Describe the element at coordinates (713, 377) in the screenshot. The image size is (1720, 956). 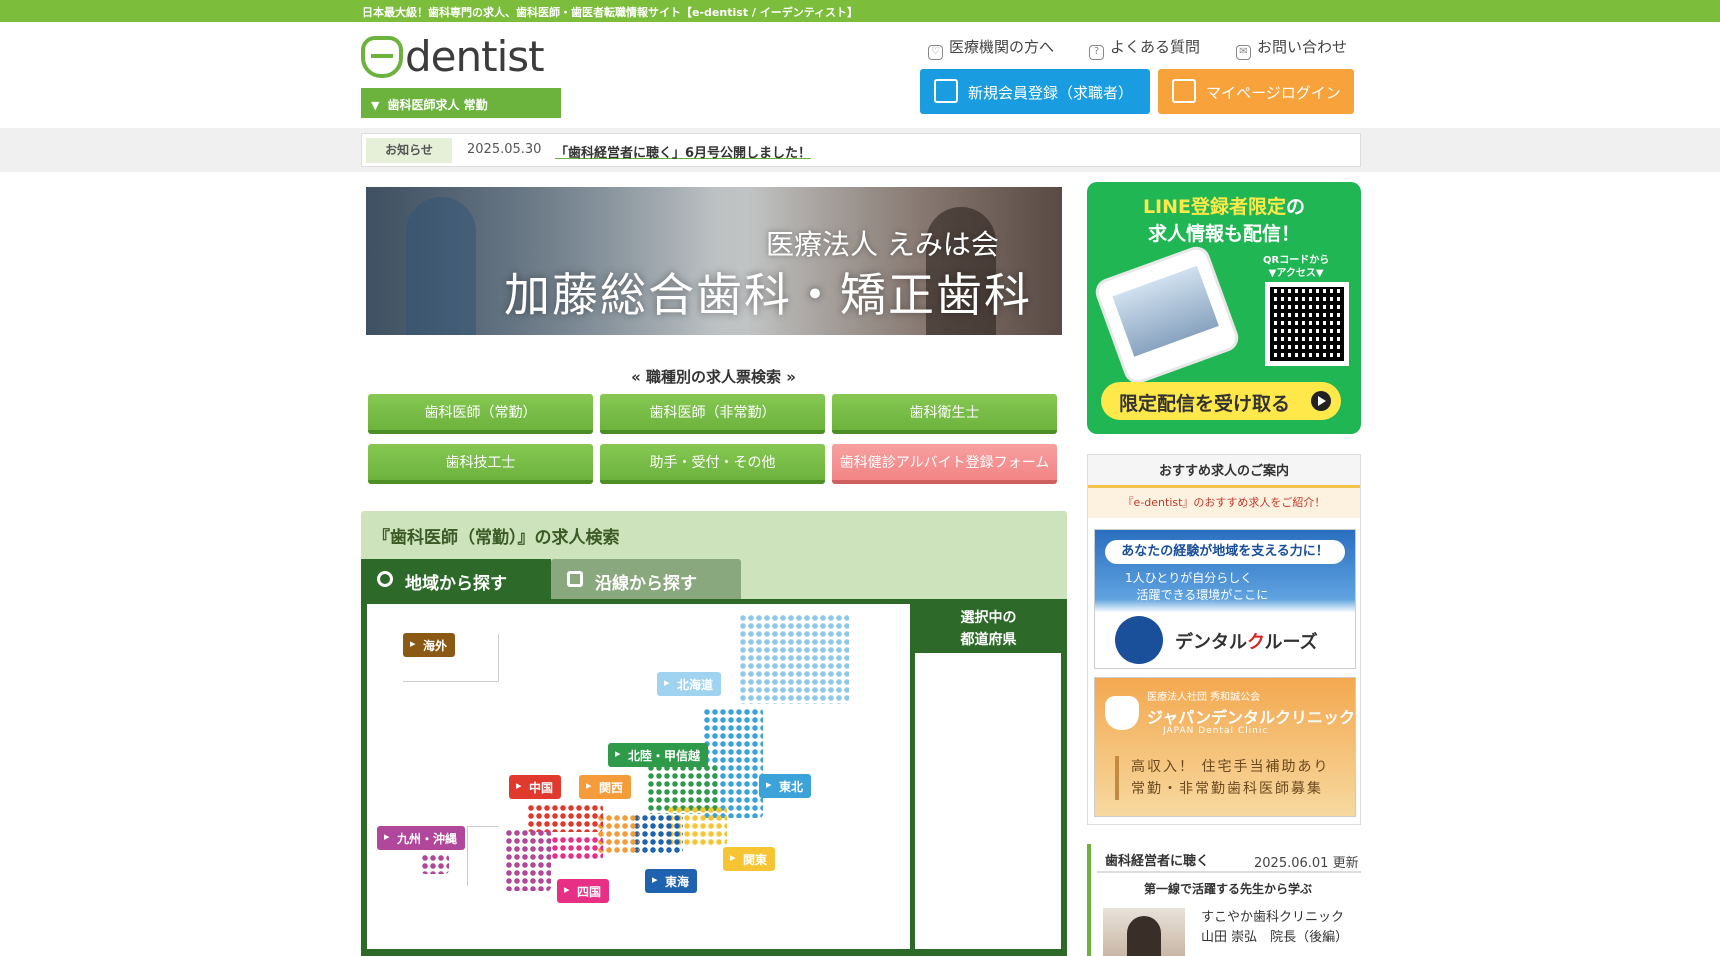
I see `job-search-heading: « 職種別の求人票検索 »` at that location.